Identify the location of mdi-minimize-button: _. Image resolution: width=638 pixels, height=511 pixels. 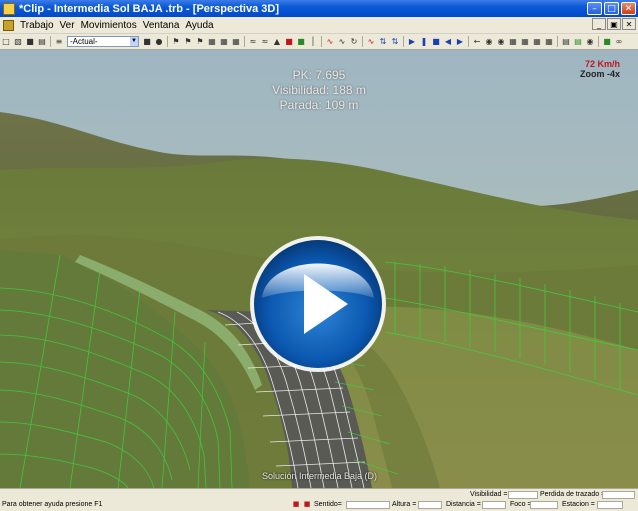
(599, 24).